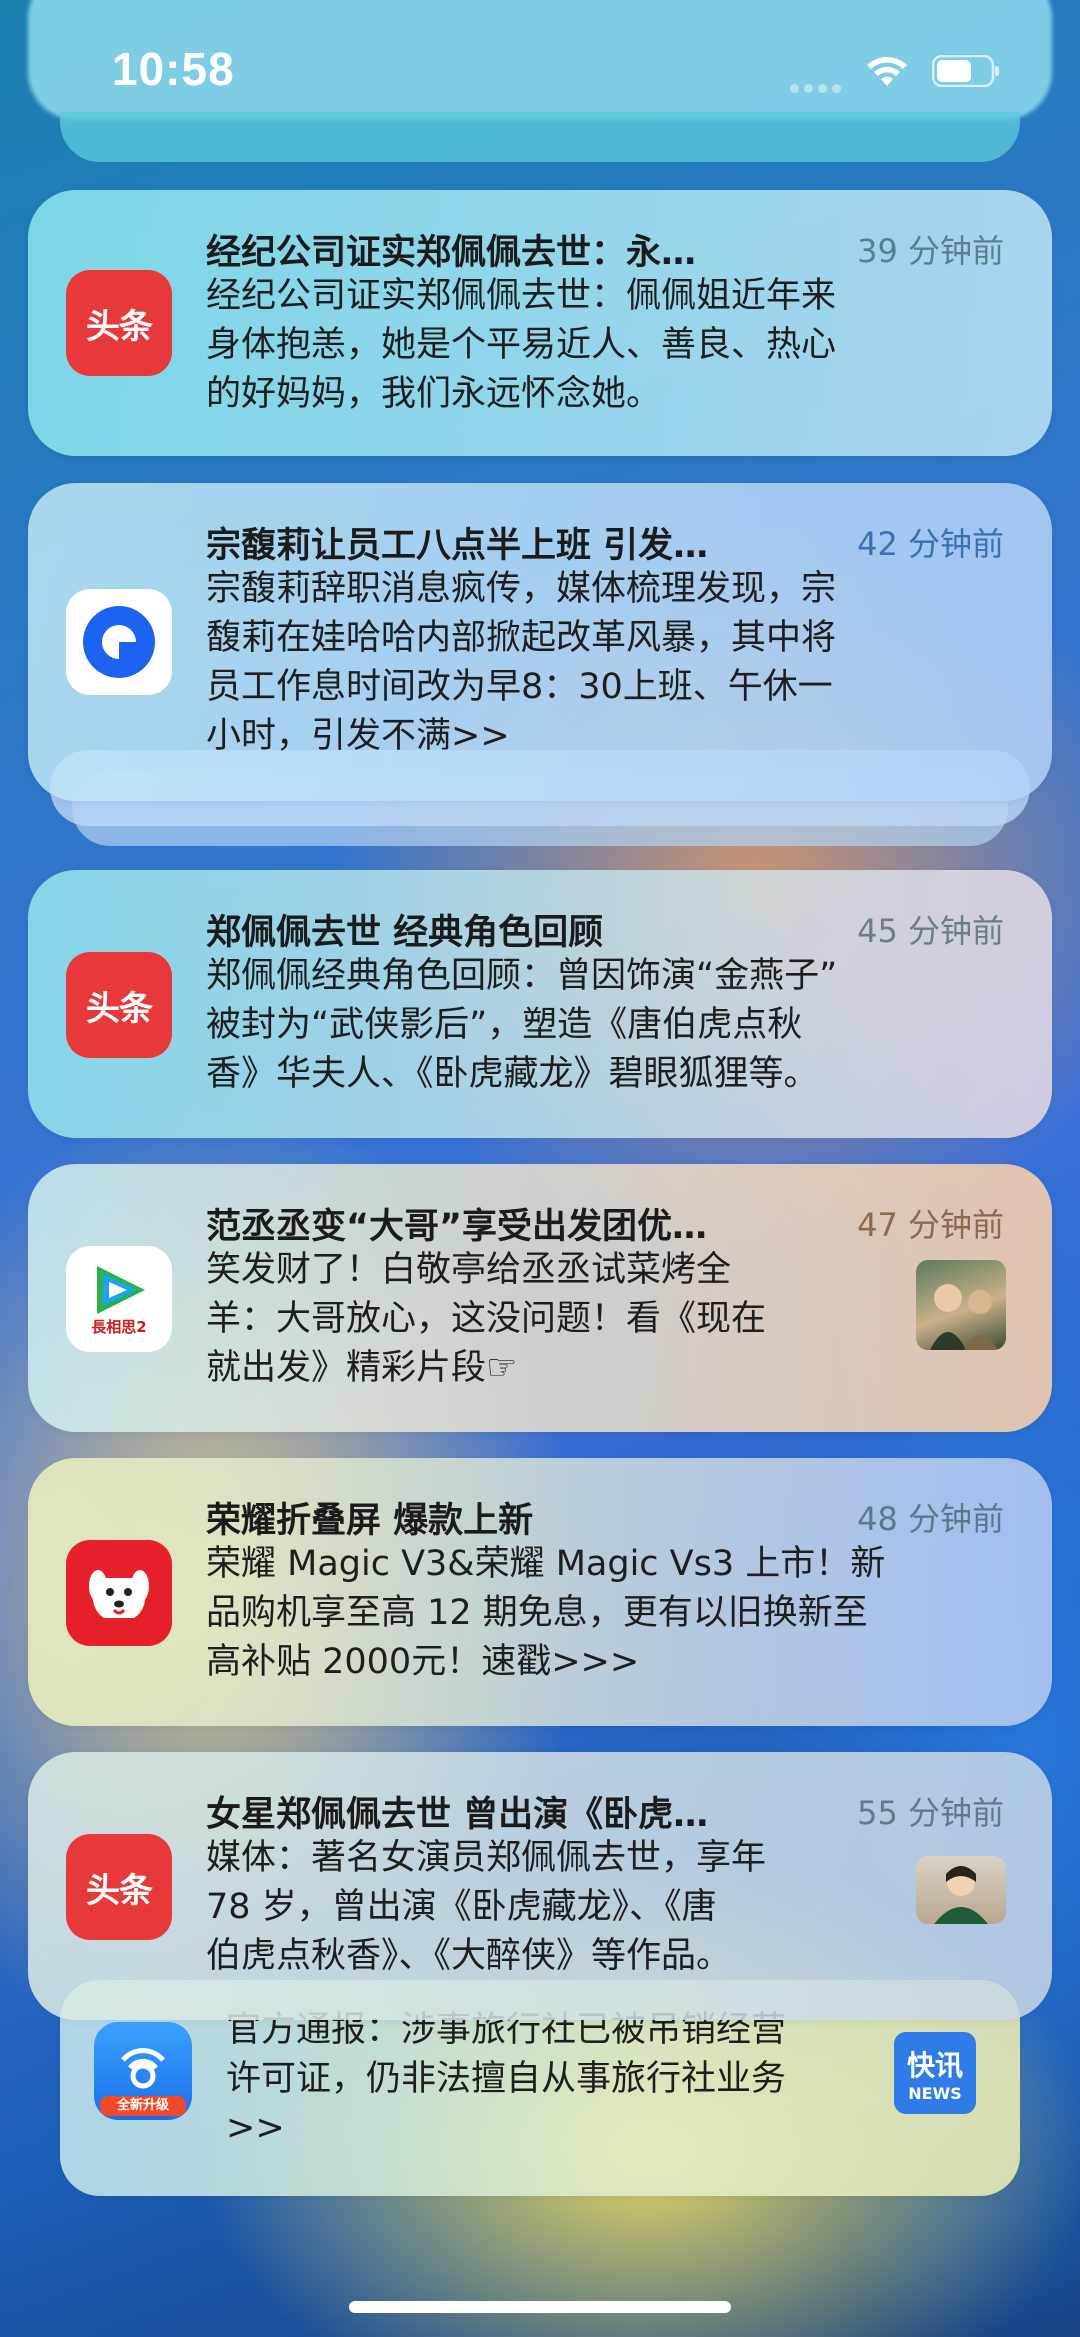 Image resolution: width=1080 pixels, height=2337 pixels. What do you see at coordinates (818, 85) in the screenshot?
I see `cellular-signal-icon` at bounding box center [818, 85].